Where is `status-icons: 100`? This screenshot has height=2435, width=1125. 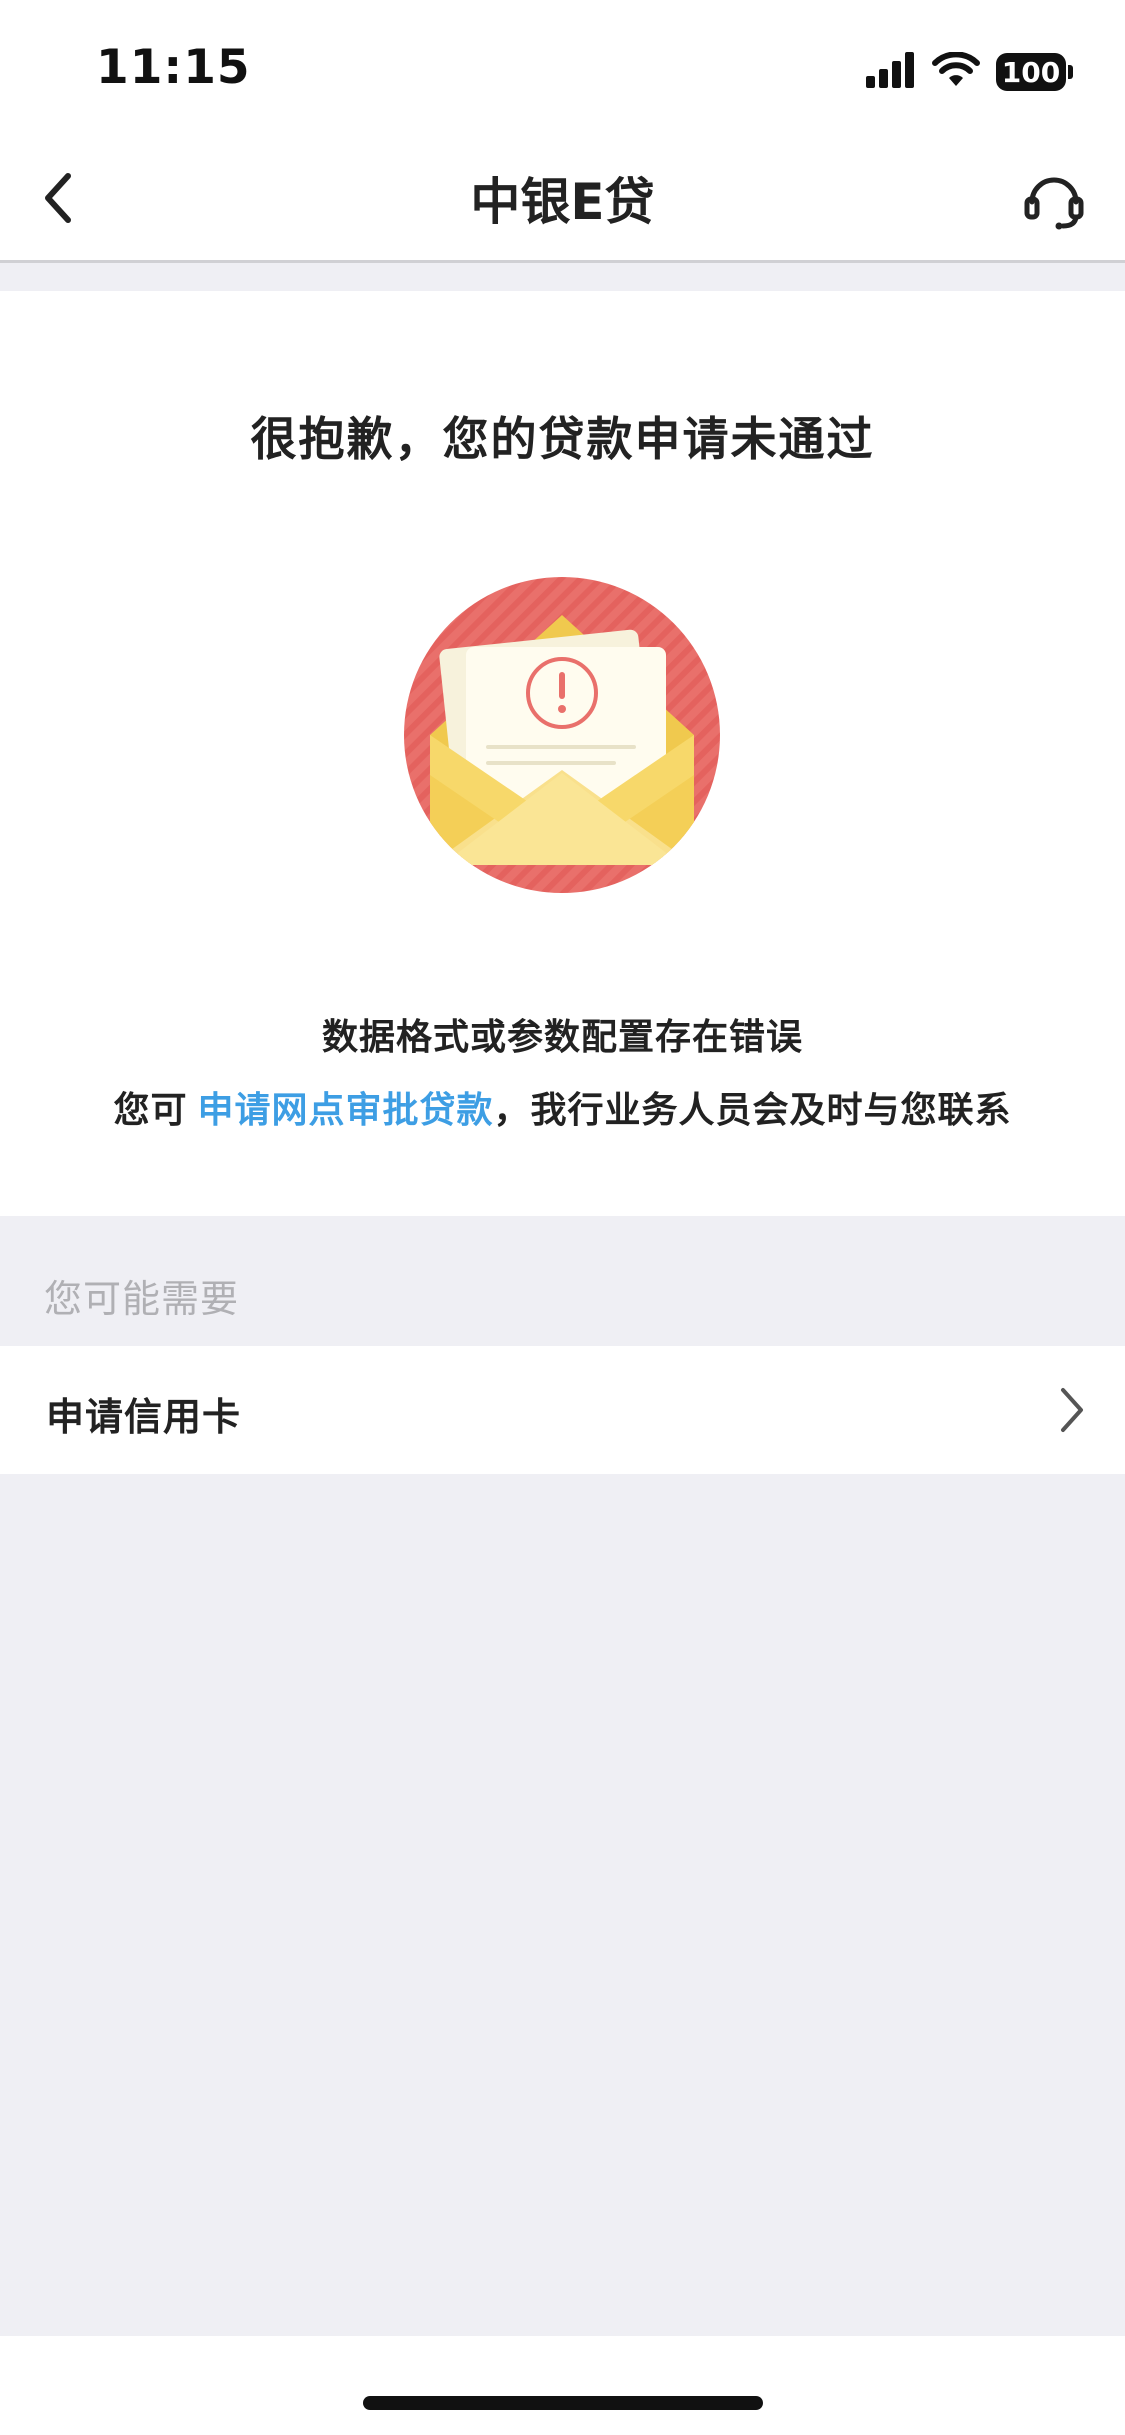 status-icons: 100 is located at coordinates (969, 72).